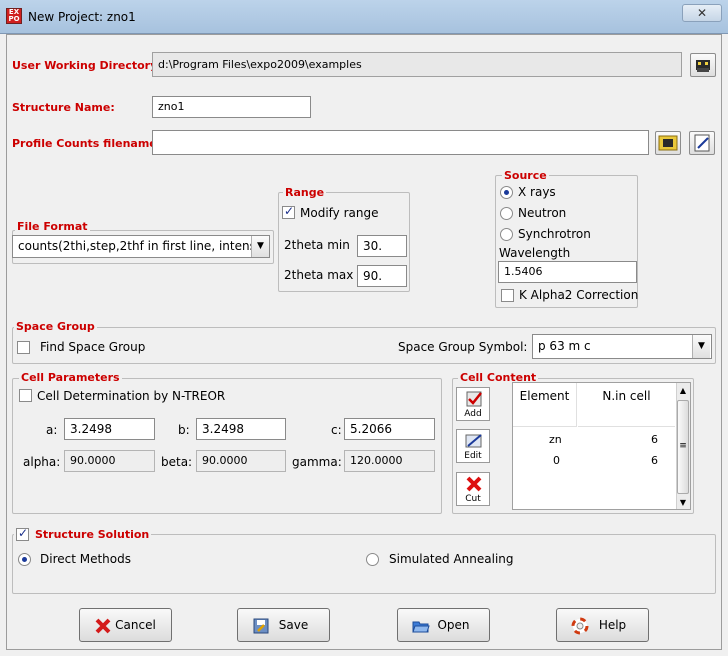  I want to click on beta-field: 90.0000, so click(241, 461).